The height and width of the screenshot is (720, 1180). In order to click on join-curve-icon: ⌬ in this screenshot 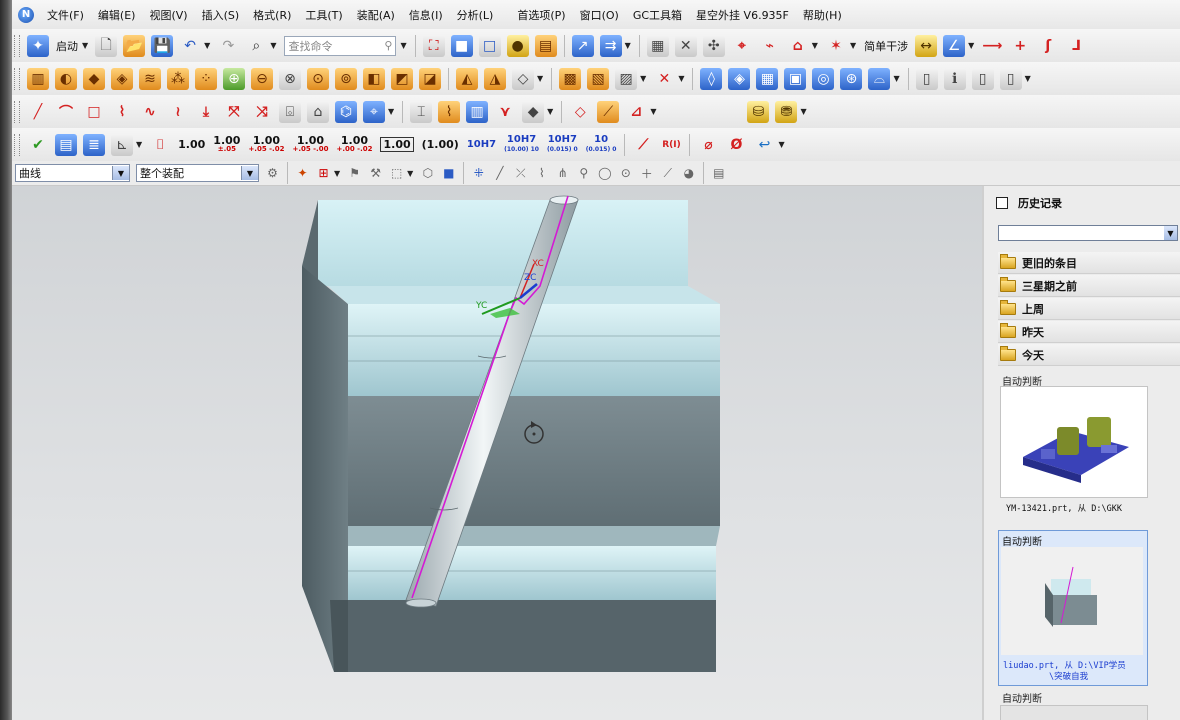, I will do `click(346, 111)`.